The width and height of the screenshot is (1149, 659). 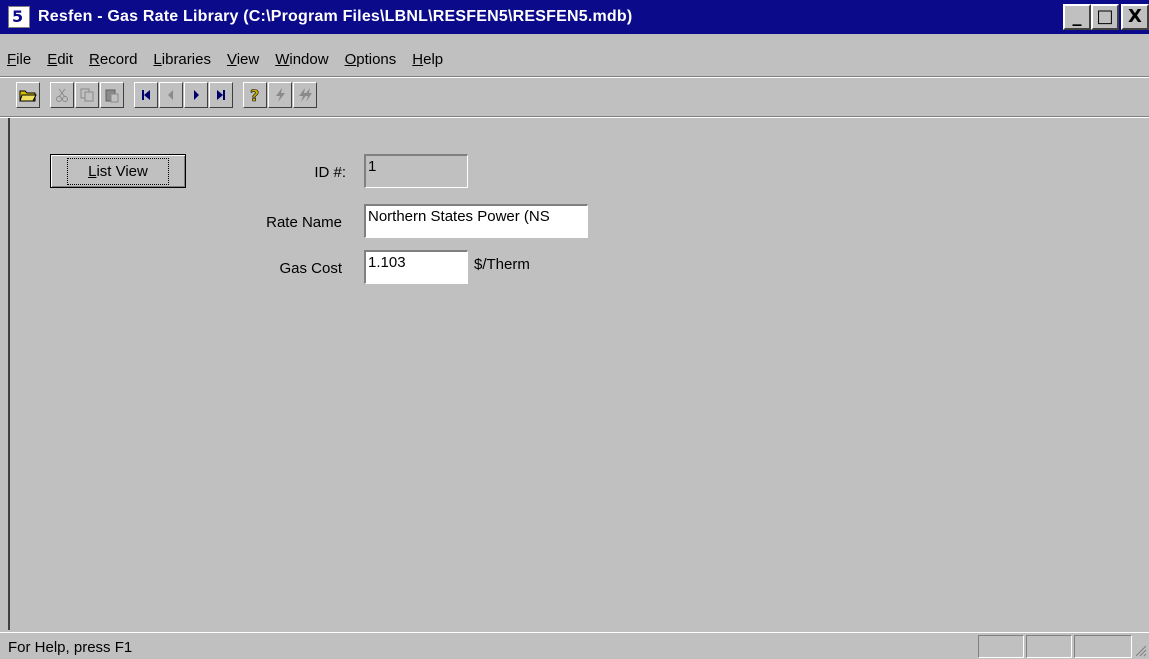 I want to click on menu-options-label: ptions, so click(x=376, y=59).